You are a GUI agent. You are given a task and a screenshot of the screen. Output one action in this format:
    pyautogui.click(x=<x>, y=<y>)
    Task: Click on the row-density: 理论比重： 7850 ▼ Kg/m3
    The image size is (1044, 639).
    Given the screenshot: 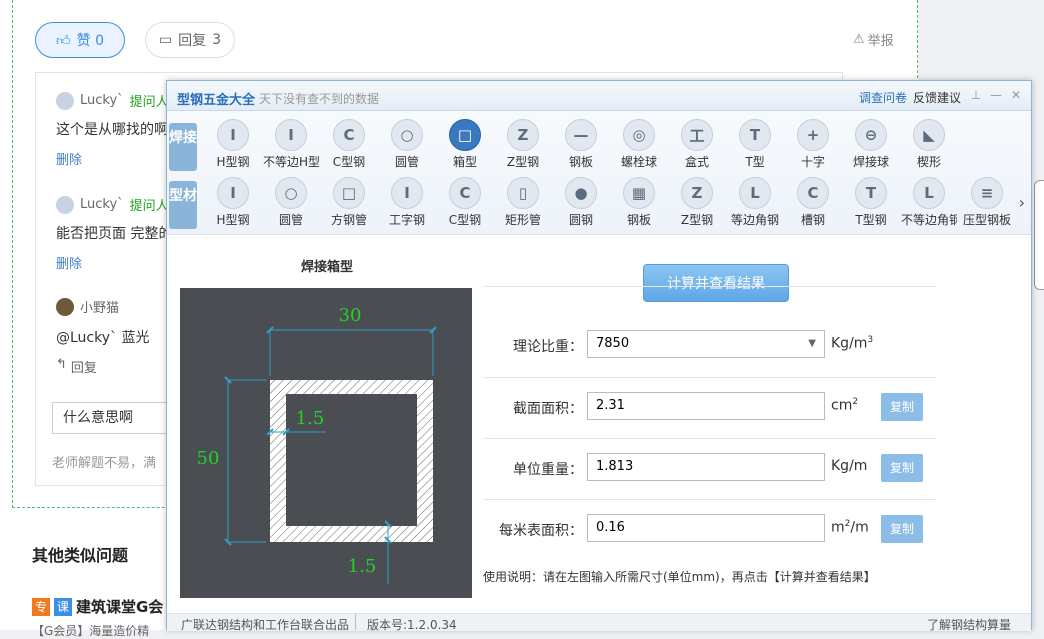 What is the action you would take?
    pyautogui.click(x=710, y=345)
    